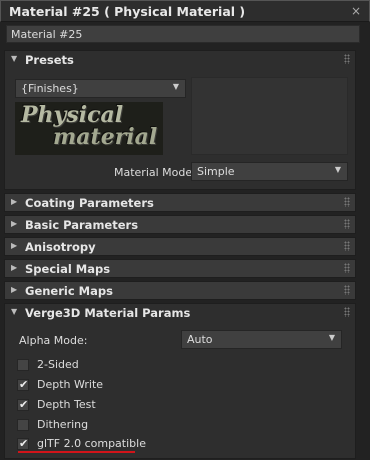 This screenshot has height=460, width=370. Describe the element at coordinates (76, 452) in the screenshot. I see `highlight-underline` at that location.